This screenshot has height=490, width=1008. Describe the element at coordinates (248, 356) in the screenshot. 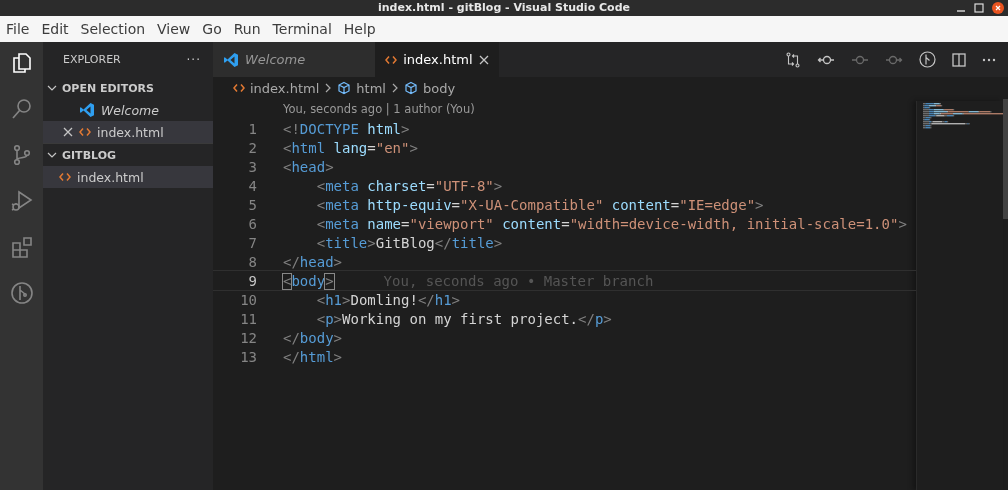

I see `line-number: 13` at that location.